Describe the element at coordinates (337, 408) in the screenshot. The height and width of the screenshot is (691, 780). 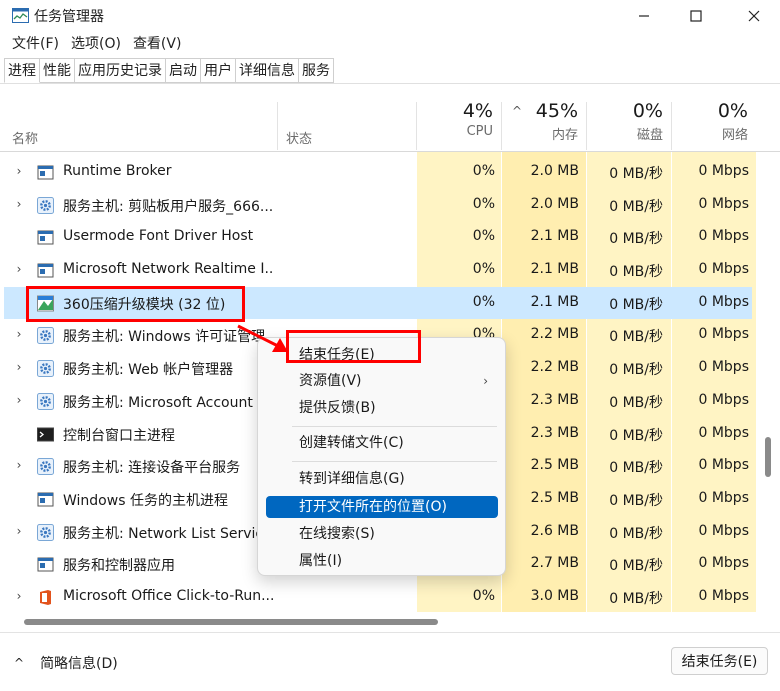
I see `ctx-provide-feedback-label: 提供反馈(B)` at that location.